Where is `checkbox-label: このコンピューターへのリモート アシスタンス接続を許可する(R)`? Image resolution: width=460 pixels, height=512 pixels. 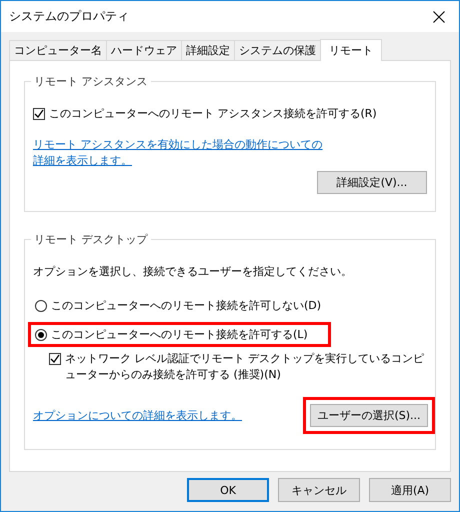 checkbox-label: このコンピューターへのリモート アシスタンス接続を許可する(R) is located at coordinates (213, 114).